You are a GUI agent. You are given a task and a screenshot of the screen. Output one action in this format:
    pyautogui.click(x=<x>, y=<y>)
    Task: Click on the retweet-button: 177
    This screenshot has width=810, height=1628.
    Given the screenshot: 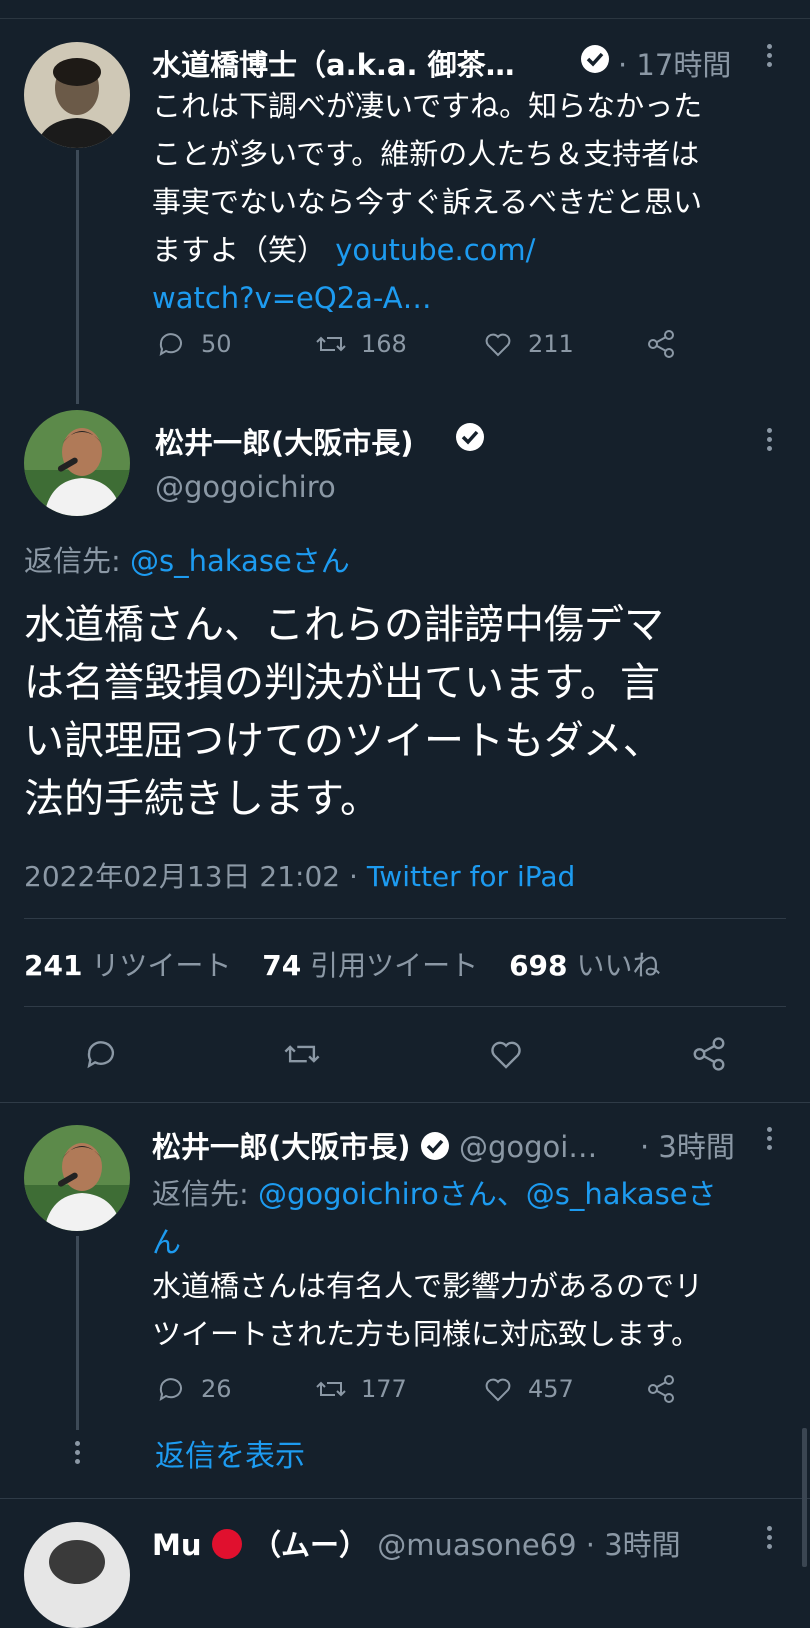 What is the action you would take?
    pyautogui.click(x=361, y=1389)
    